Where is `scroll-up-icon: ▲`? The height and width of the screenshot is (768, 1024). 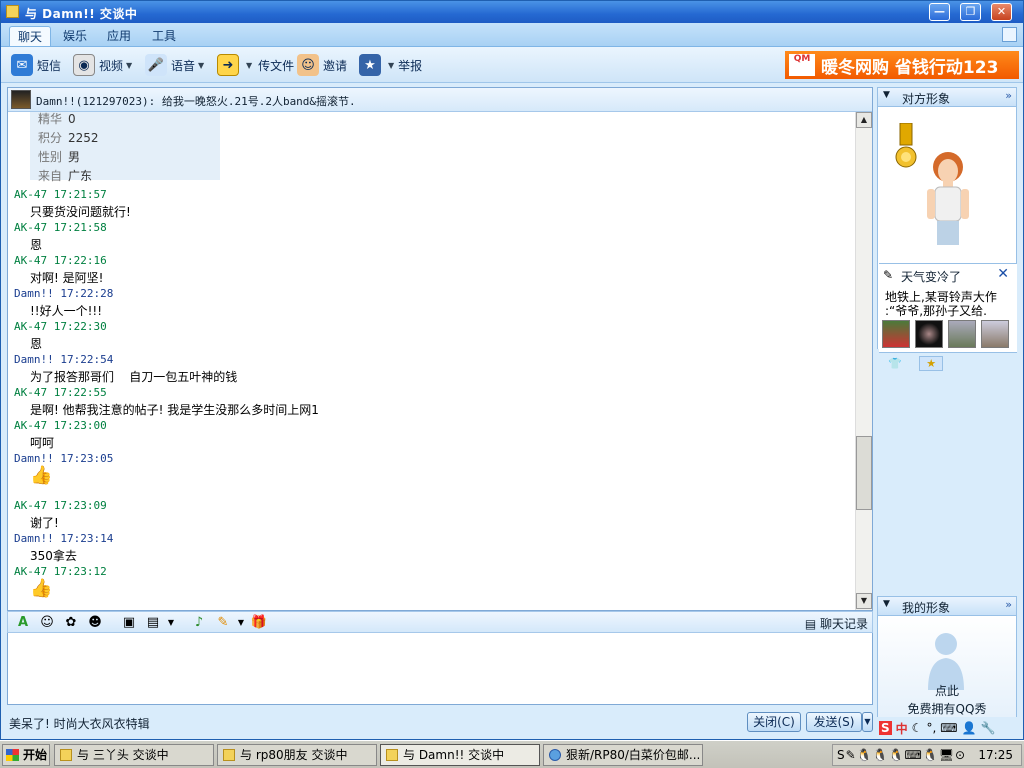
scroll-up-icon: ▲ is located at coordinates (864, 120).